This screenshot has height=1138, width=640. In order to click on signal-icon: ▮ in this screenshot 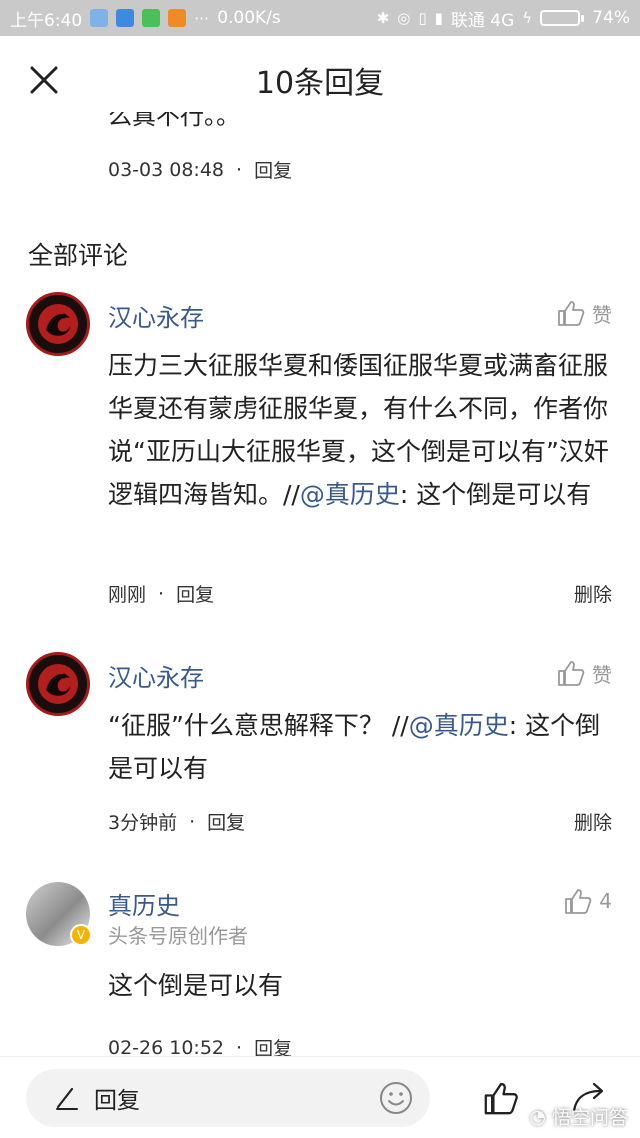, I will do `click(438, 18)`.